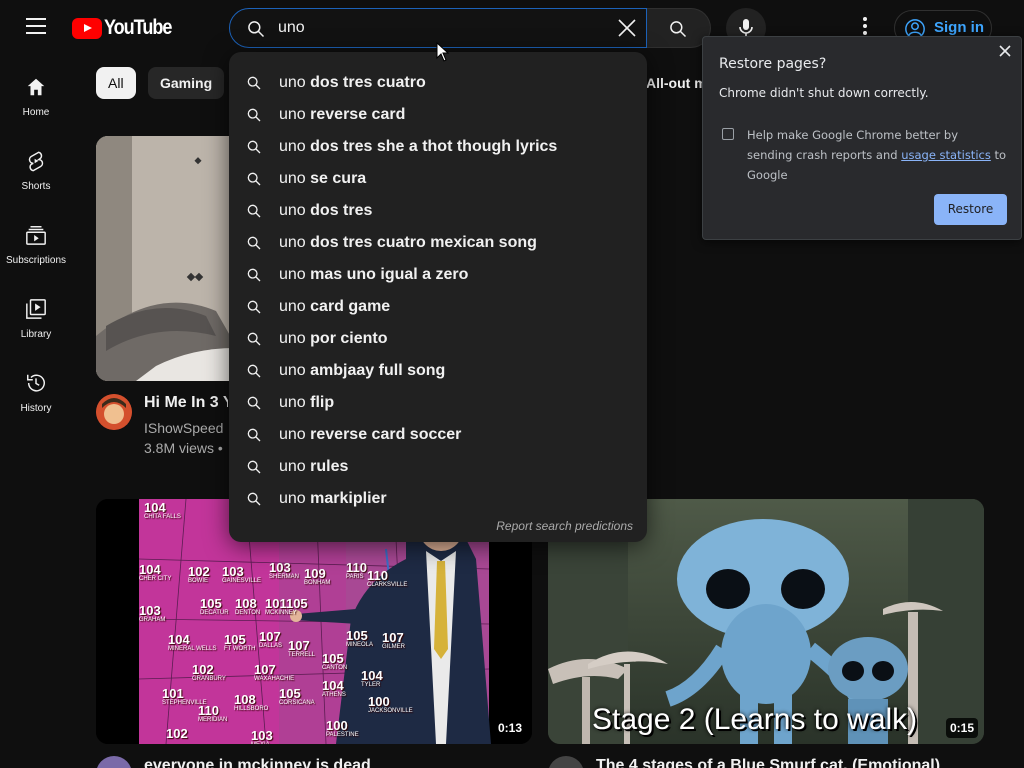  Describe the element at coordinates (274, 672) in the screenshot. I see `weather-map-label: 107 WAXAHACHIE` at that location.